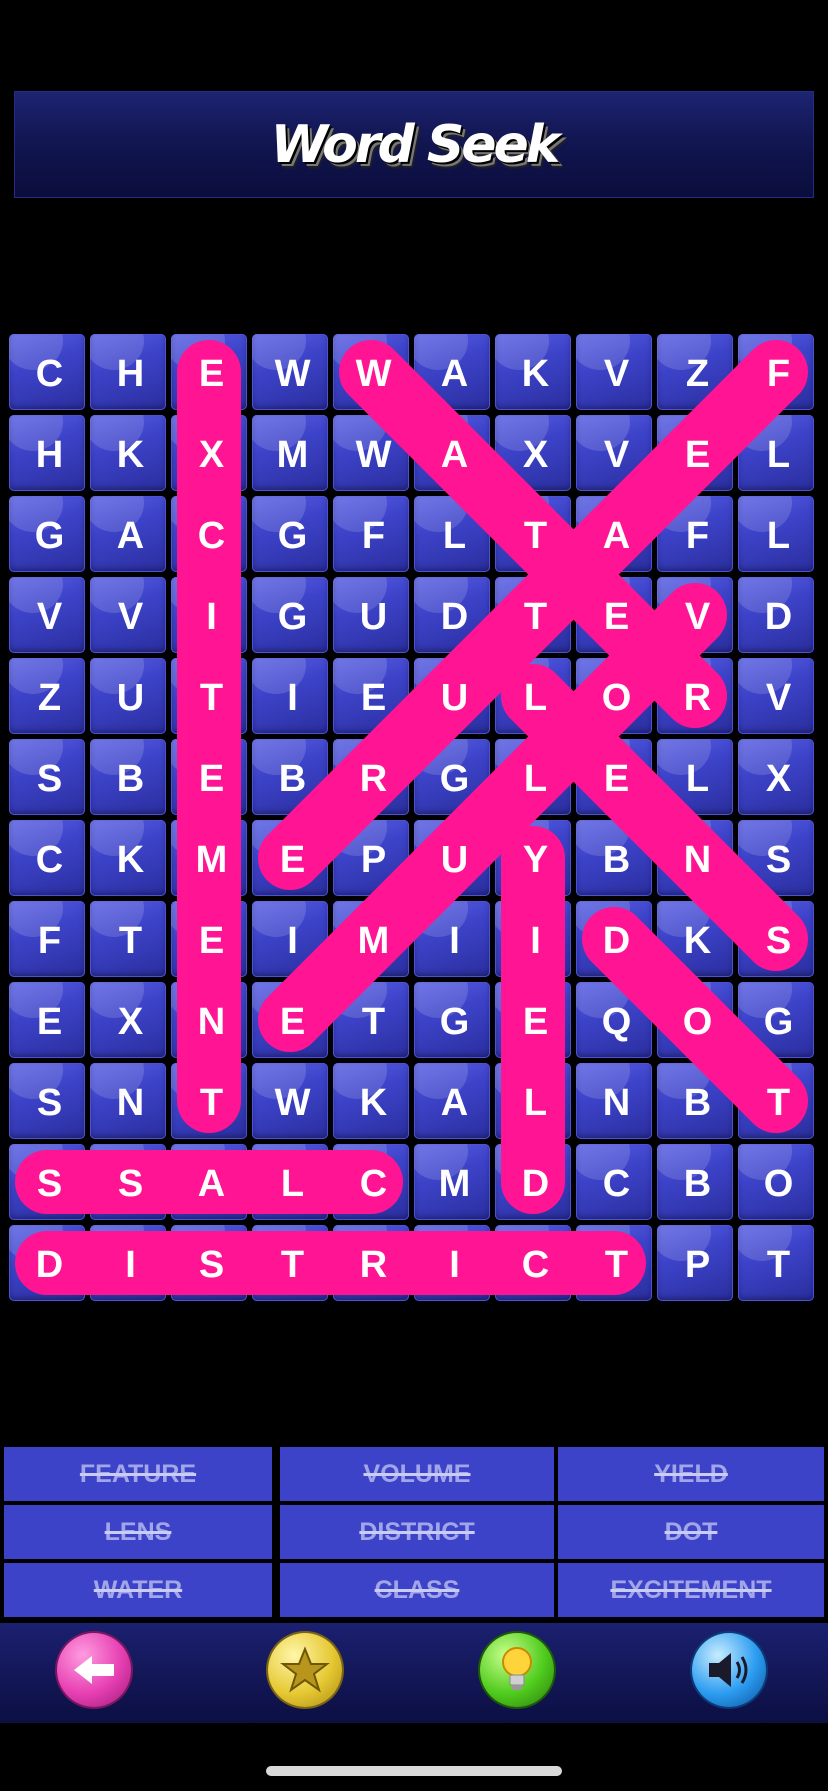 The image size is (828, 1791). Describe the element at coordinates (691, 1474) in the screenshot. I see `word-list-item: YIELD` at that location.